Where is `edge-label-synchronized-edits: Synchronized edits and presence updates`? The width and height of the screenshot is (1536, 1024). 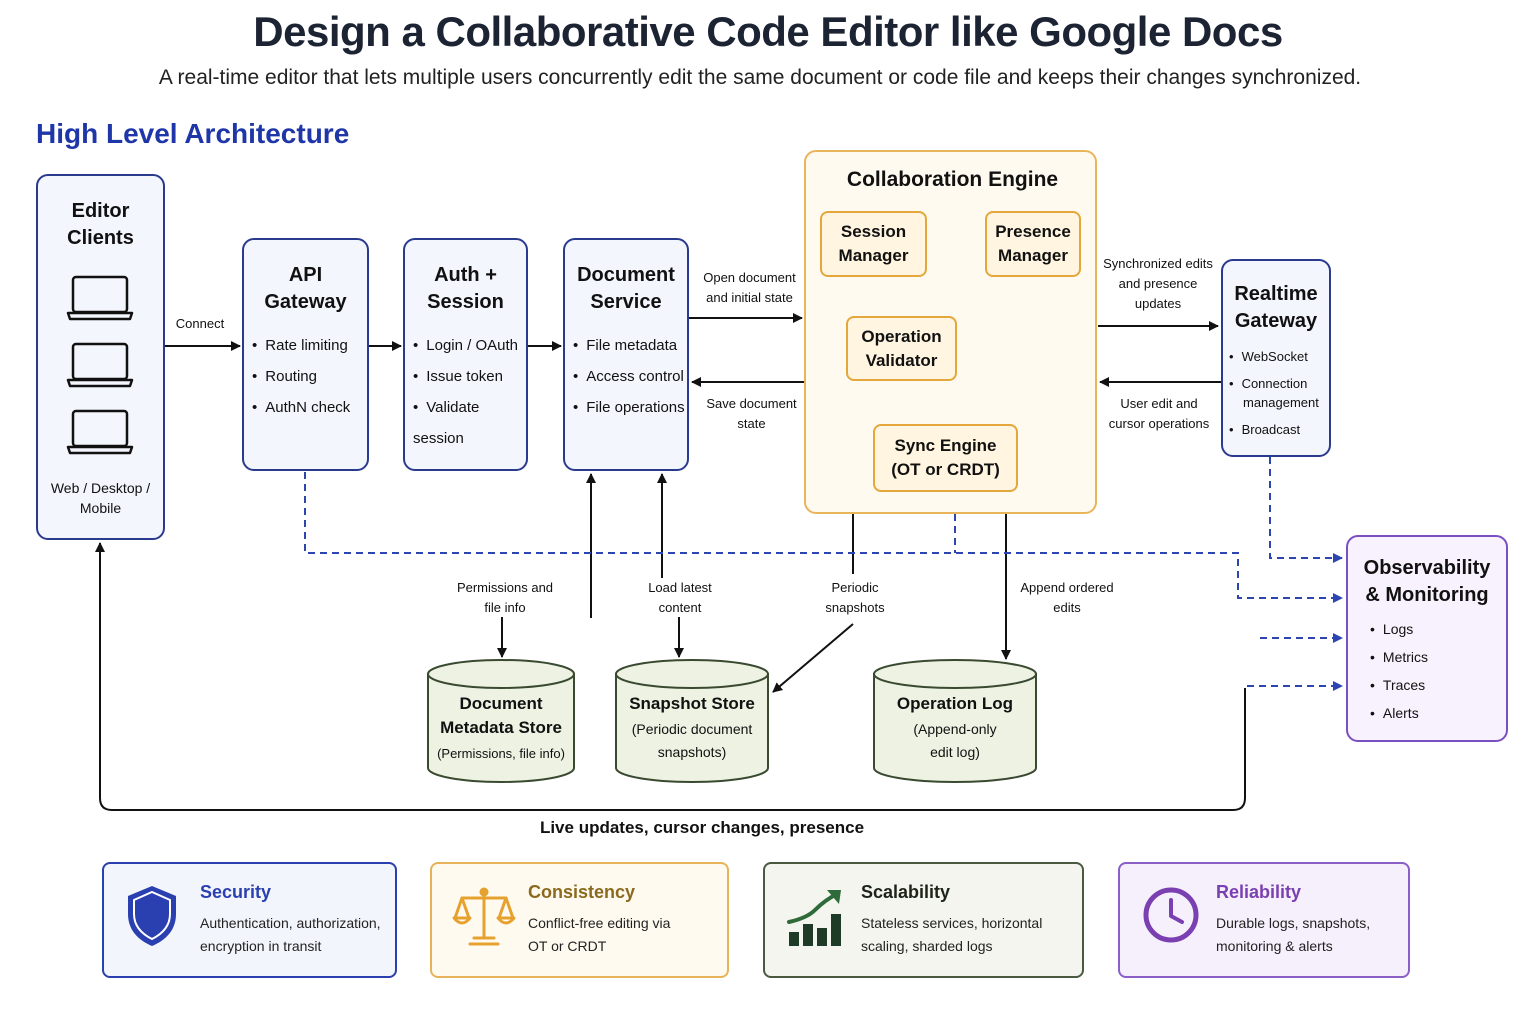 edge-label-synchronized-edits: Synchronized edits and presence updates is located at coordinates (1158, 283).